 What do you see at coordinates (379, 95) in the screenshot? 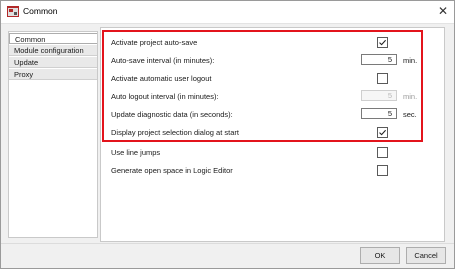
I see `logout-interval-input: 5` at bounding box center [379, 95].